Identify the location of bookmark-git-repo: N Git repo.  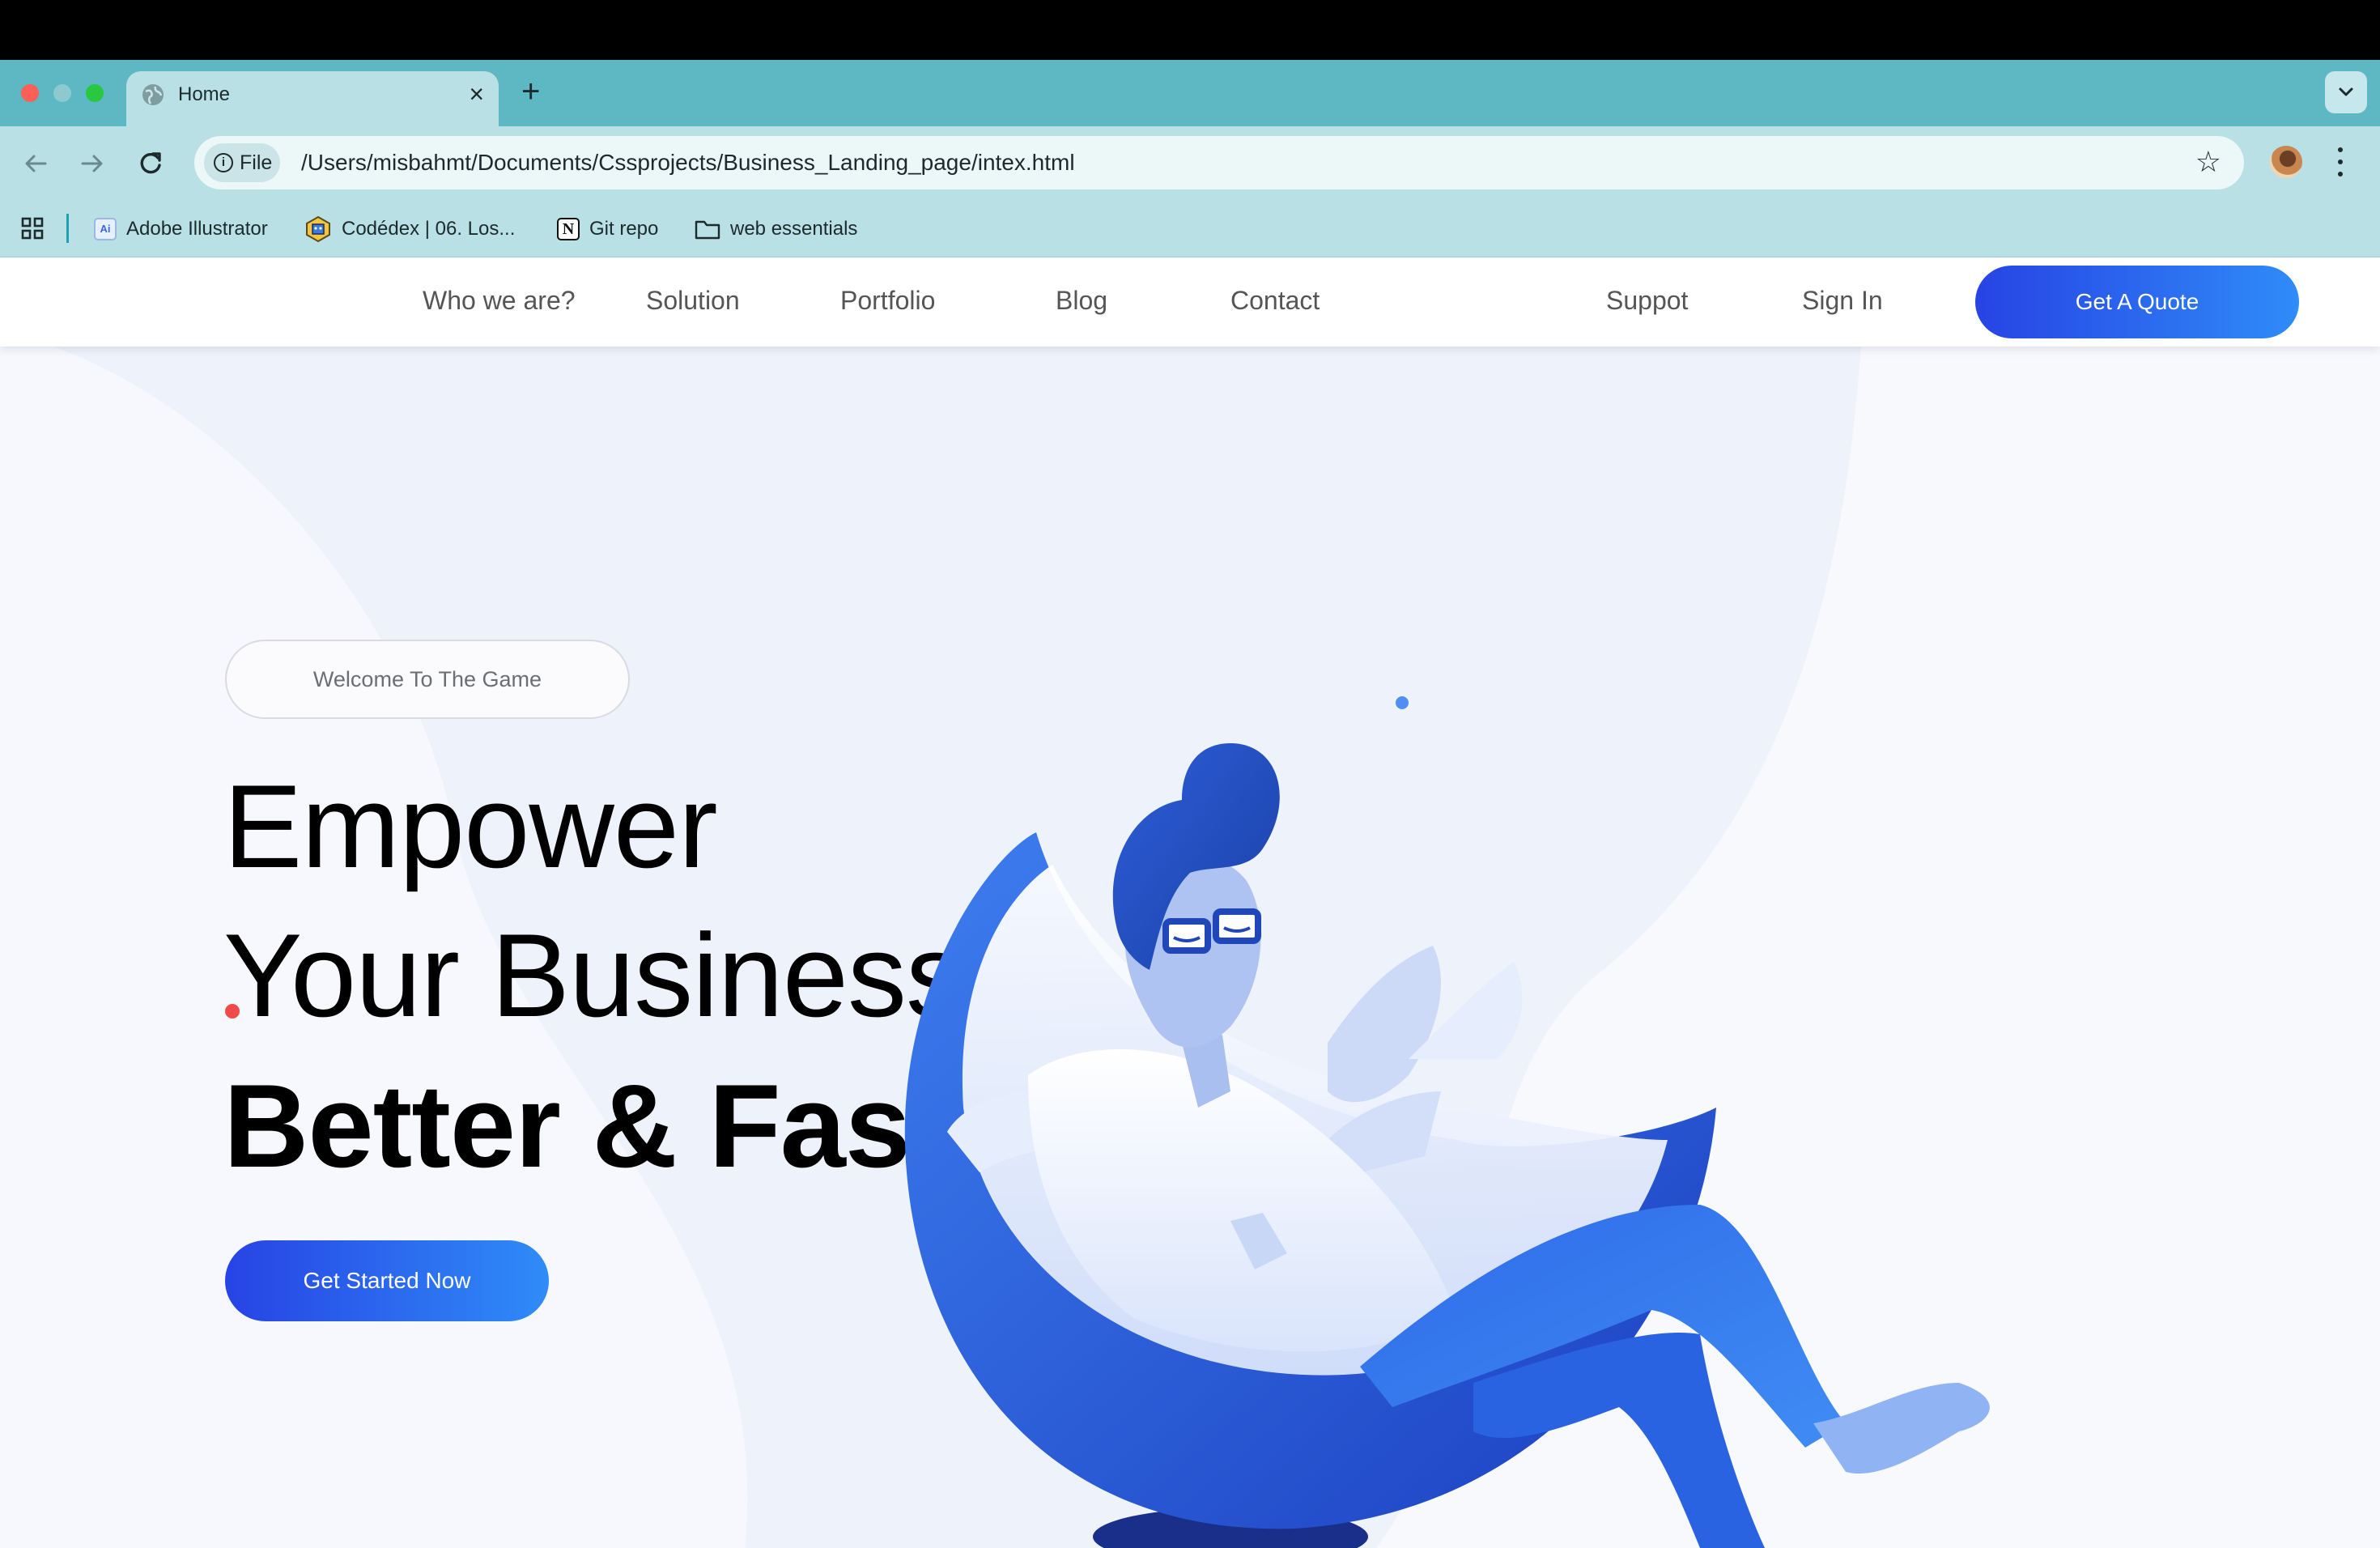
(607, 229).